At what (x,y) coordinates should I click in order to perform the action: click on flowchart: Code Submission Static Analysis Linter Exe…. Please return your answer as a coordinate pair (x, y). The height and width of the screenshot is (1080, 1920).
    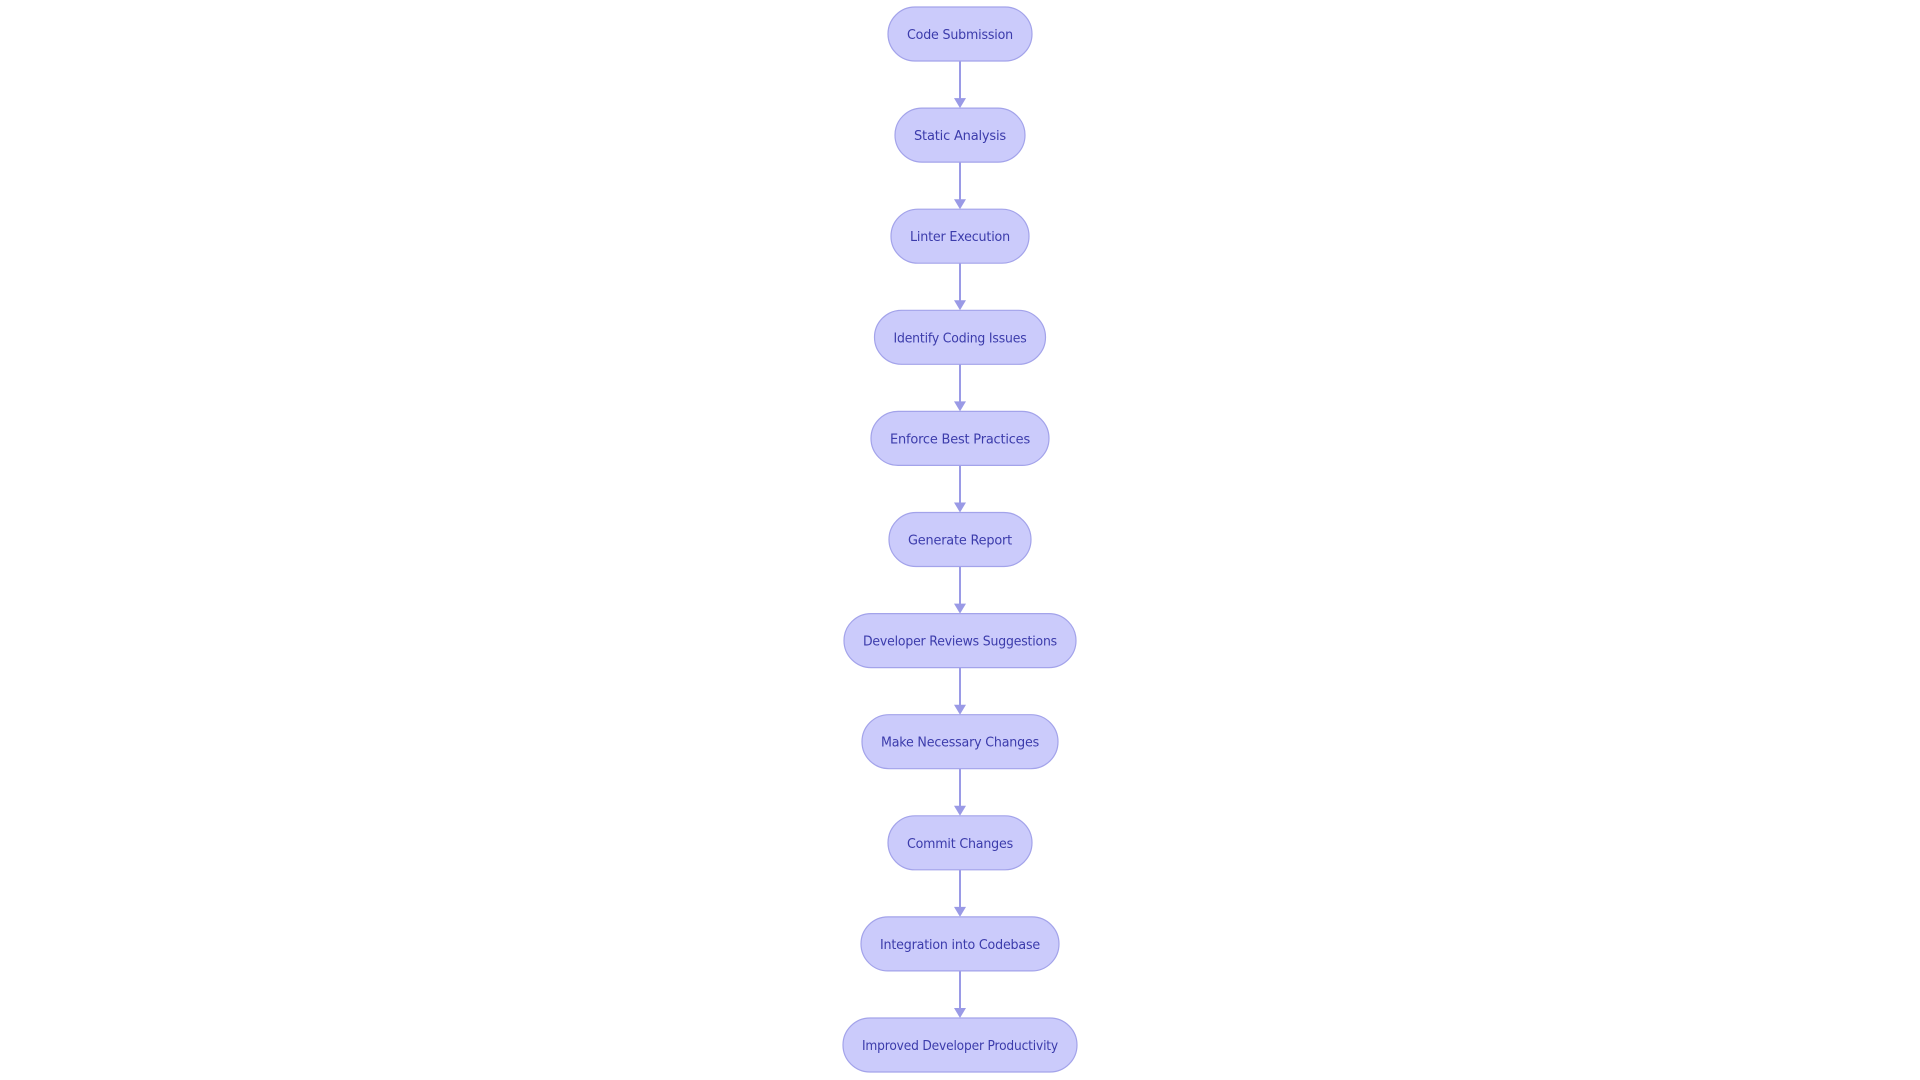
    Looking at the image, I should click on (960, 539).